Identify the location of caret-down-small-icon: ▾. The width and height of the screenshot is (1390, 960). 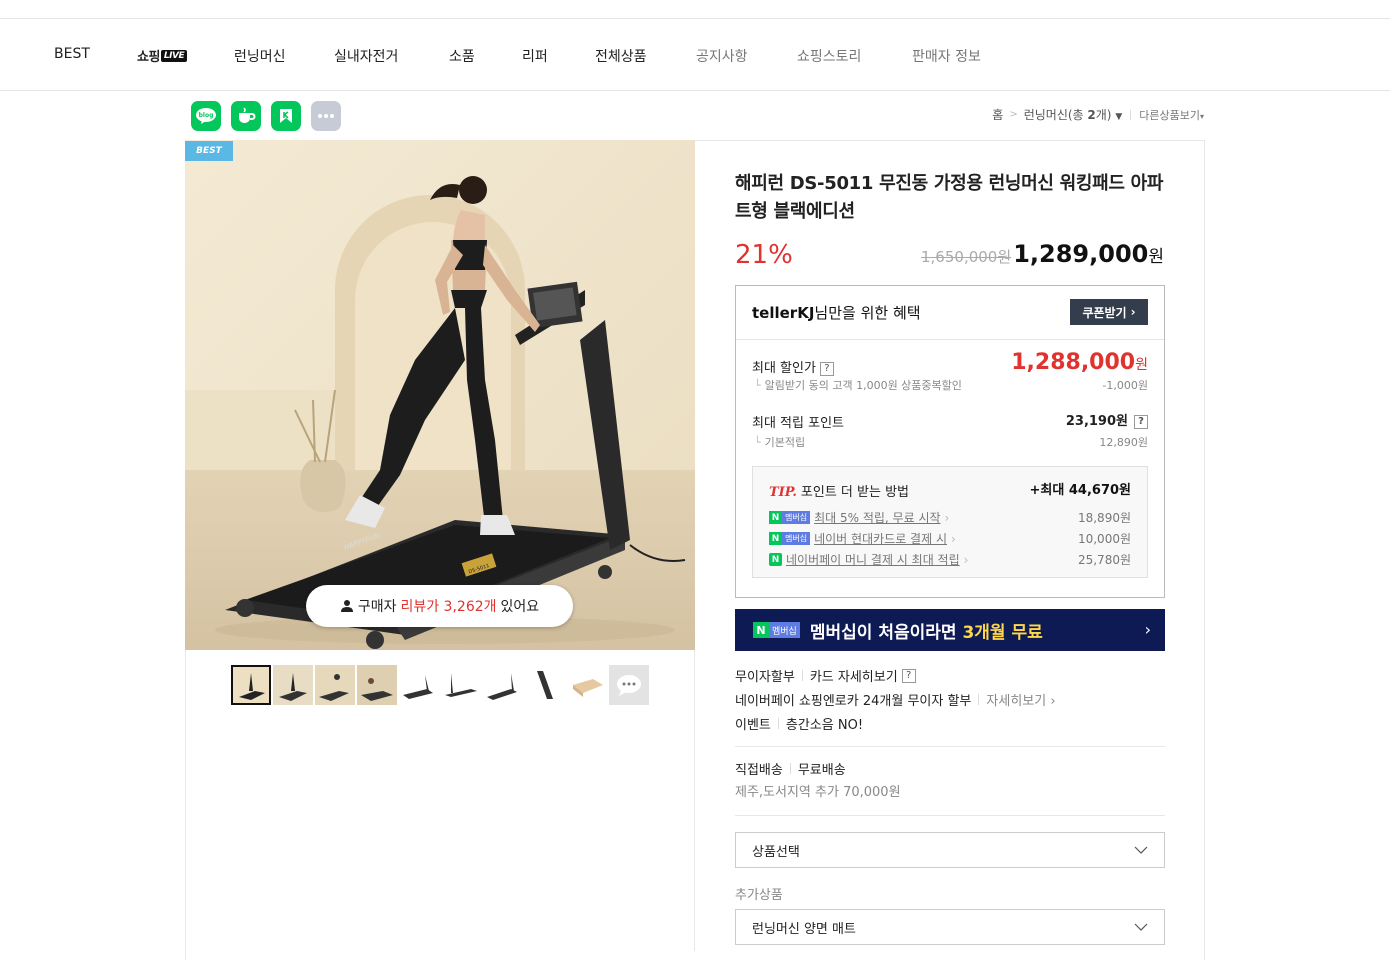
(1201, 116).